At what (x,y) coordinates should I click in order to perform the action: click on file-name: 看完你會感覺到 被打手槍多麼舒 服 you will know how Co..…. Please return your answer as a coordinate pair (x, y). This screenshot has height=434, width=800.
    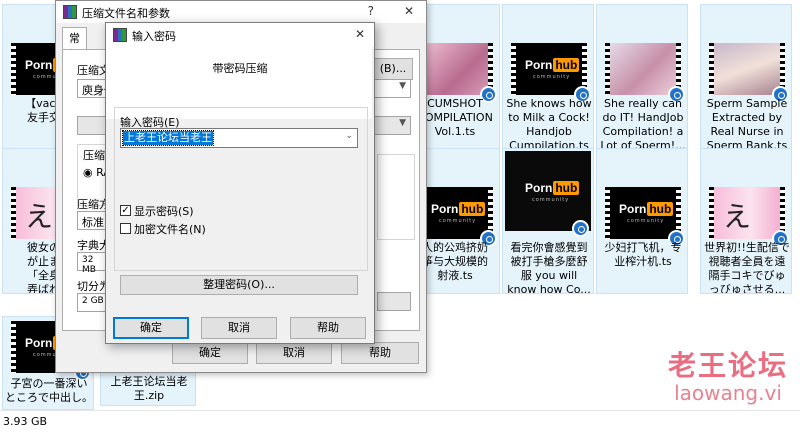
    Looking at the image, I should click on (549, 267).